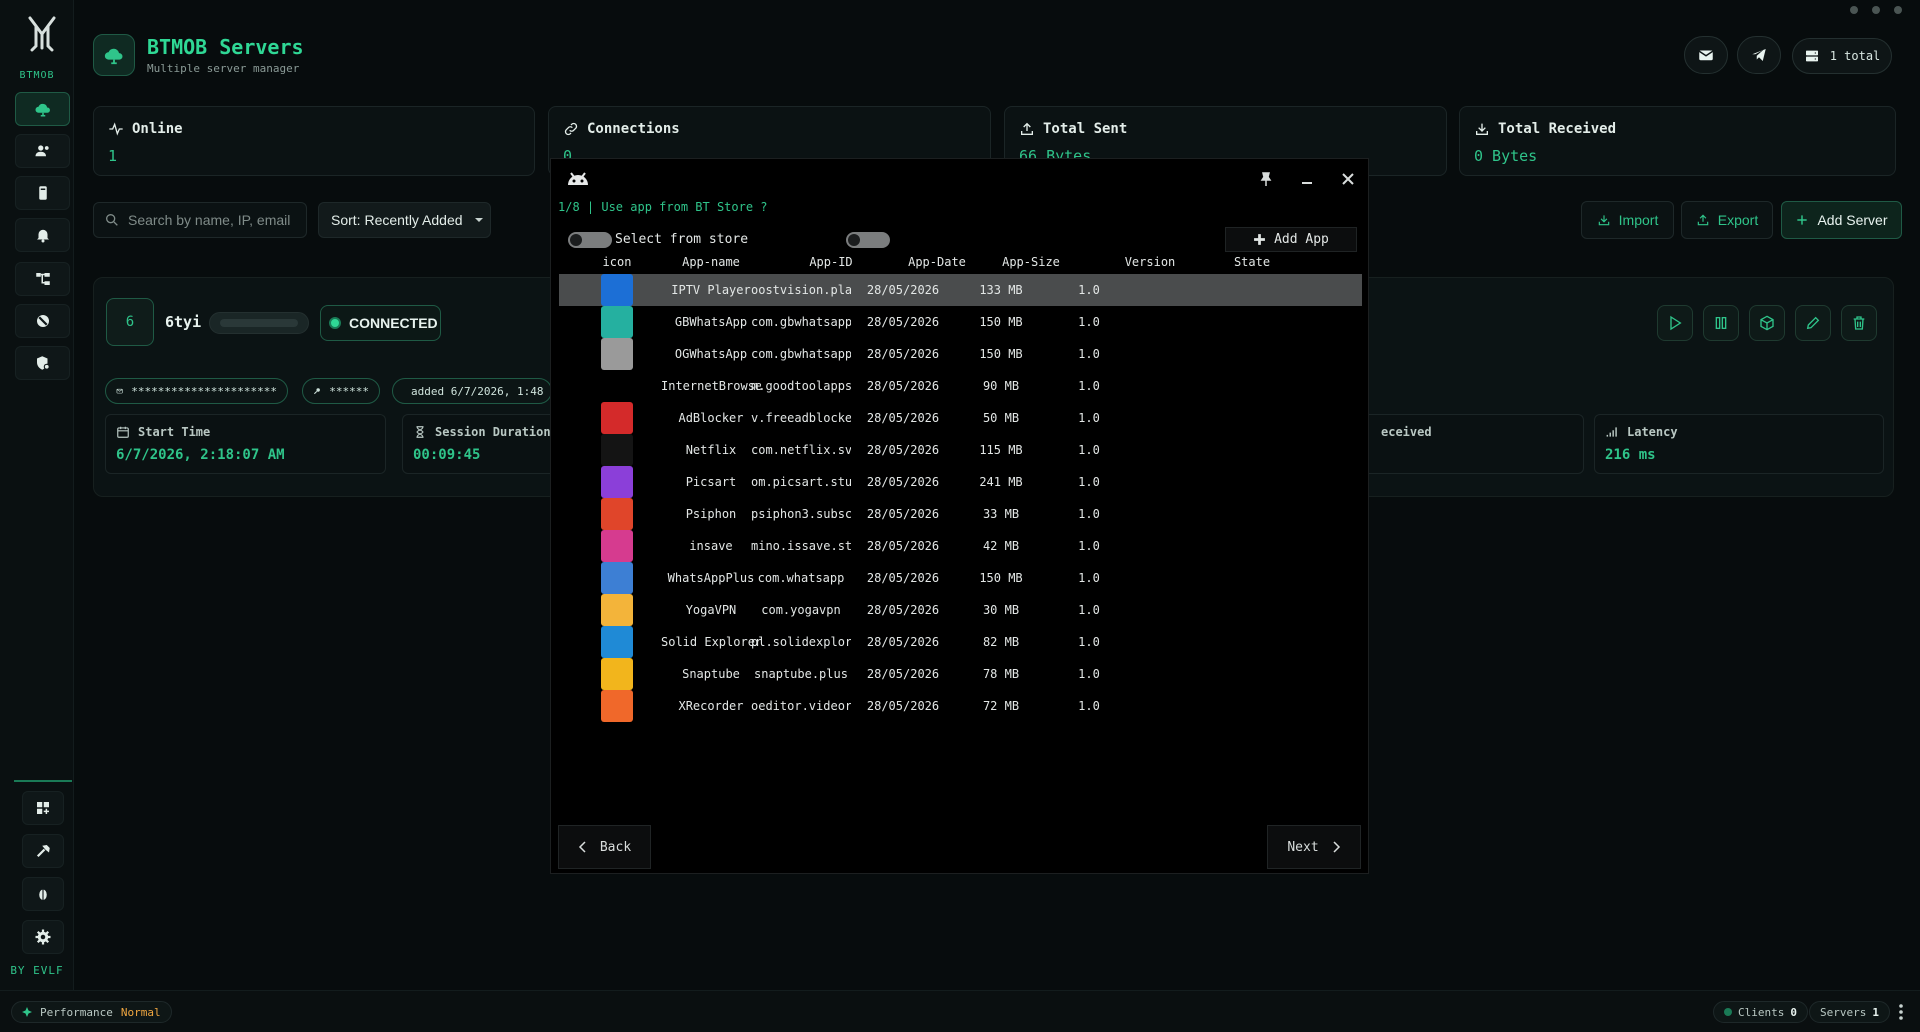 The height and width of the screenshot is (1032, 1920). Describe the element at coordinates (1859, 323) in the screenshot. I see `delete-button` at that location.